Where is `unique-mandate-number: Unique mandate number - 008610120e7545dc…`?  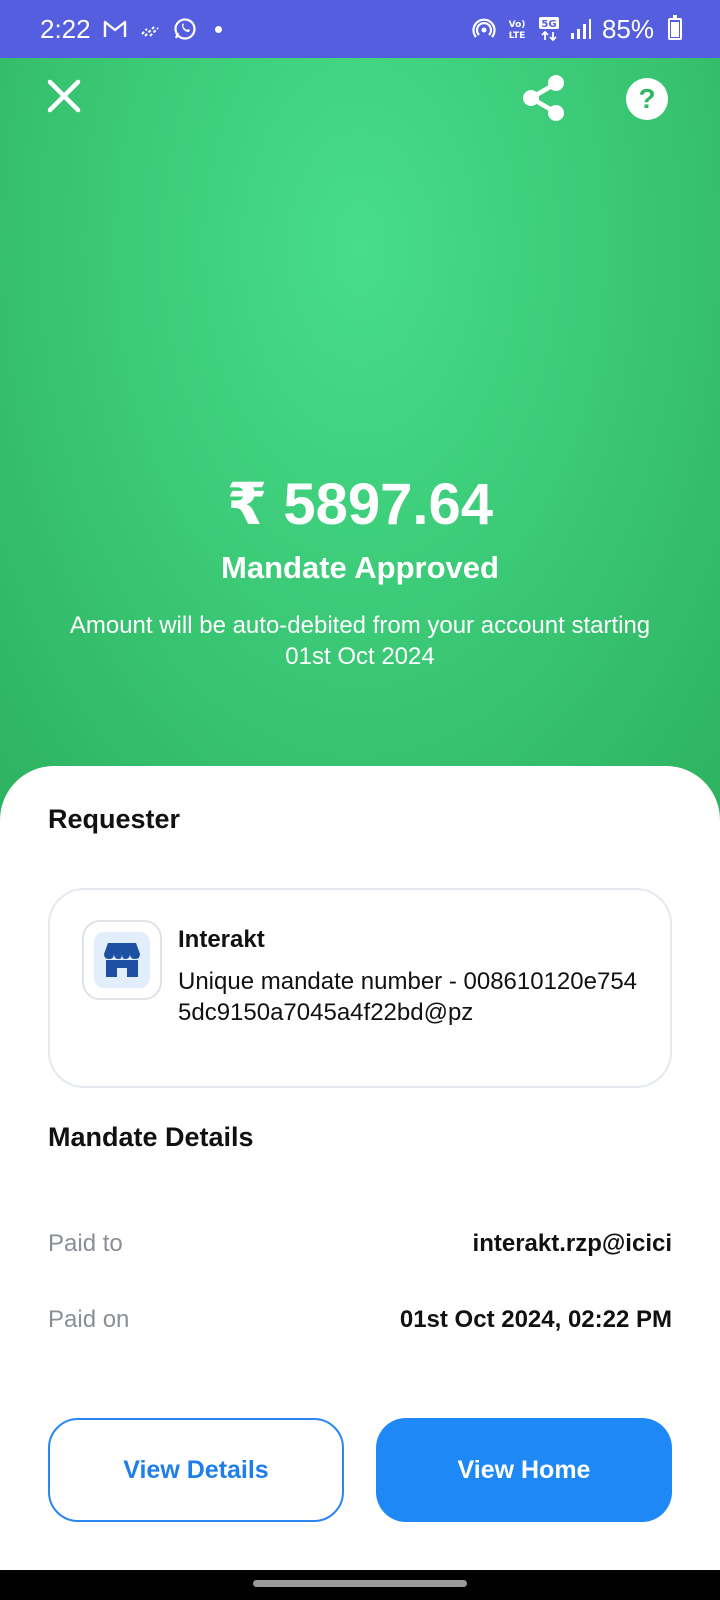
unique-mandate-number: Unique mandate number - 008610120e7545dc… is located at coordinates (408, 997).